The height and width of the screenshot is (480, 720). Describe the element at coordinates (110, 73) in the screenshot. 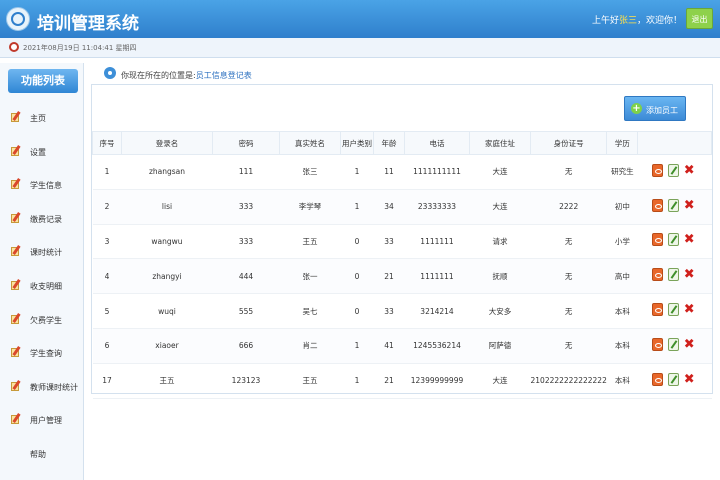

I see `location-icon` at that location.